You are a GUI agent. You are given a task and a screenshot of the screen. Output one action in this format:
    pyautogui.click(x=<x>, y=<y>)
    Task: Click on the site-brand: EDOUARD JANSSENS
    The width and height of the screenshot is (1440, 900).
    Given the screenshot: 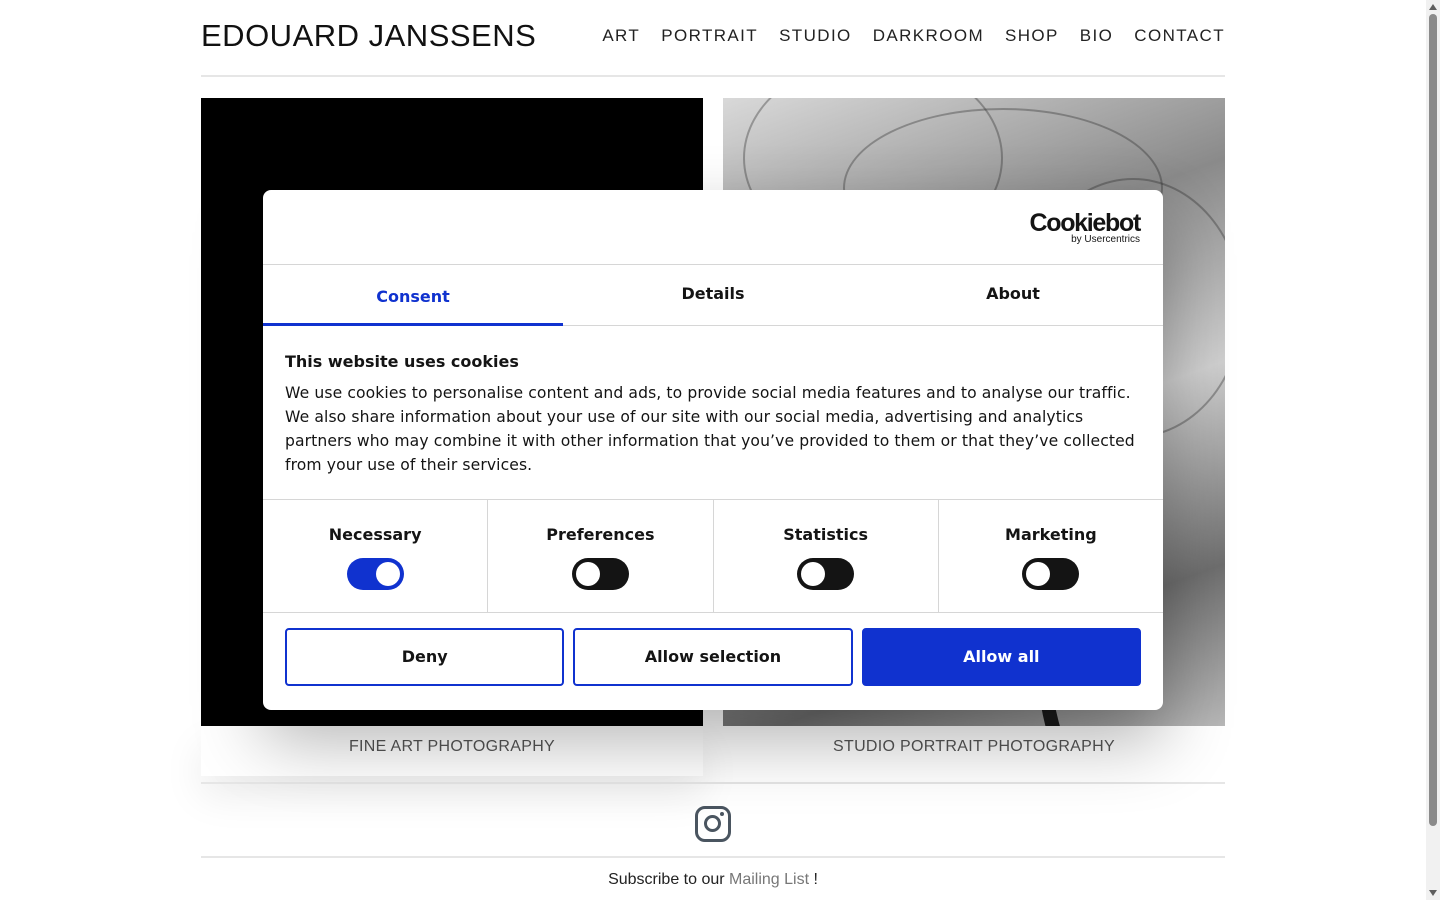 What is the action you would take?
    pyautogui.click(x=368, y=36)
    